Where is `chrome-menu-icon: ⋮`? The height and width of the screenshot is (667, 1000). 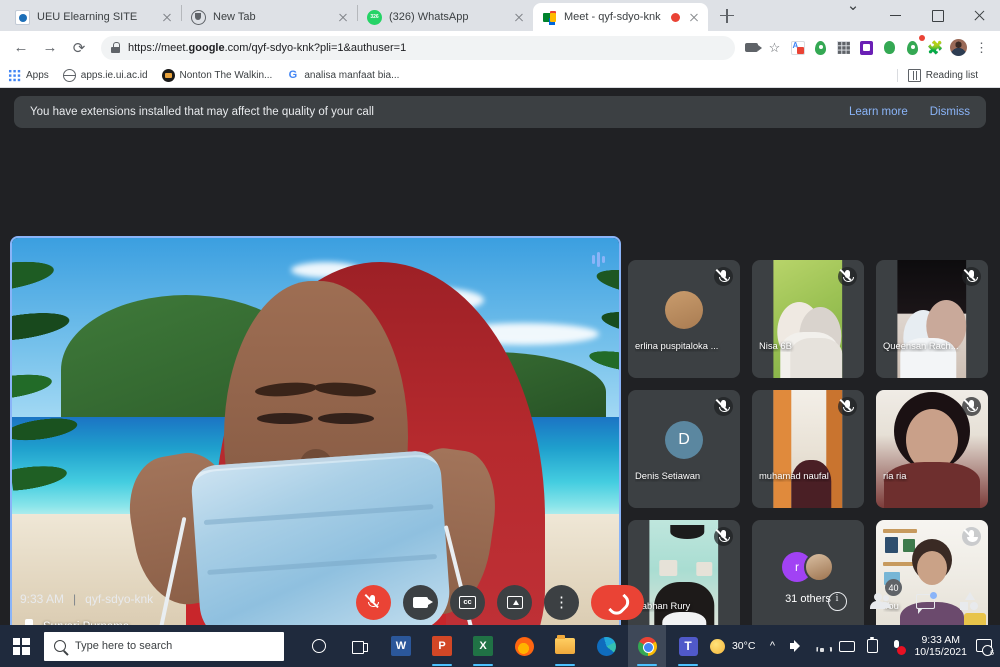 chrome-menu-icon: ⋮ is located at coordinates (981, 47).